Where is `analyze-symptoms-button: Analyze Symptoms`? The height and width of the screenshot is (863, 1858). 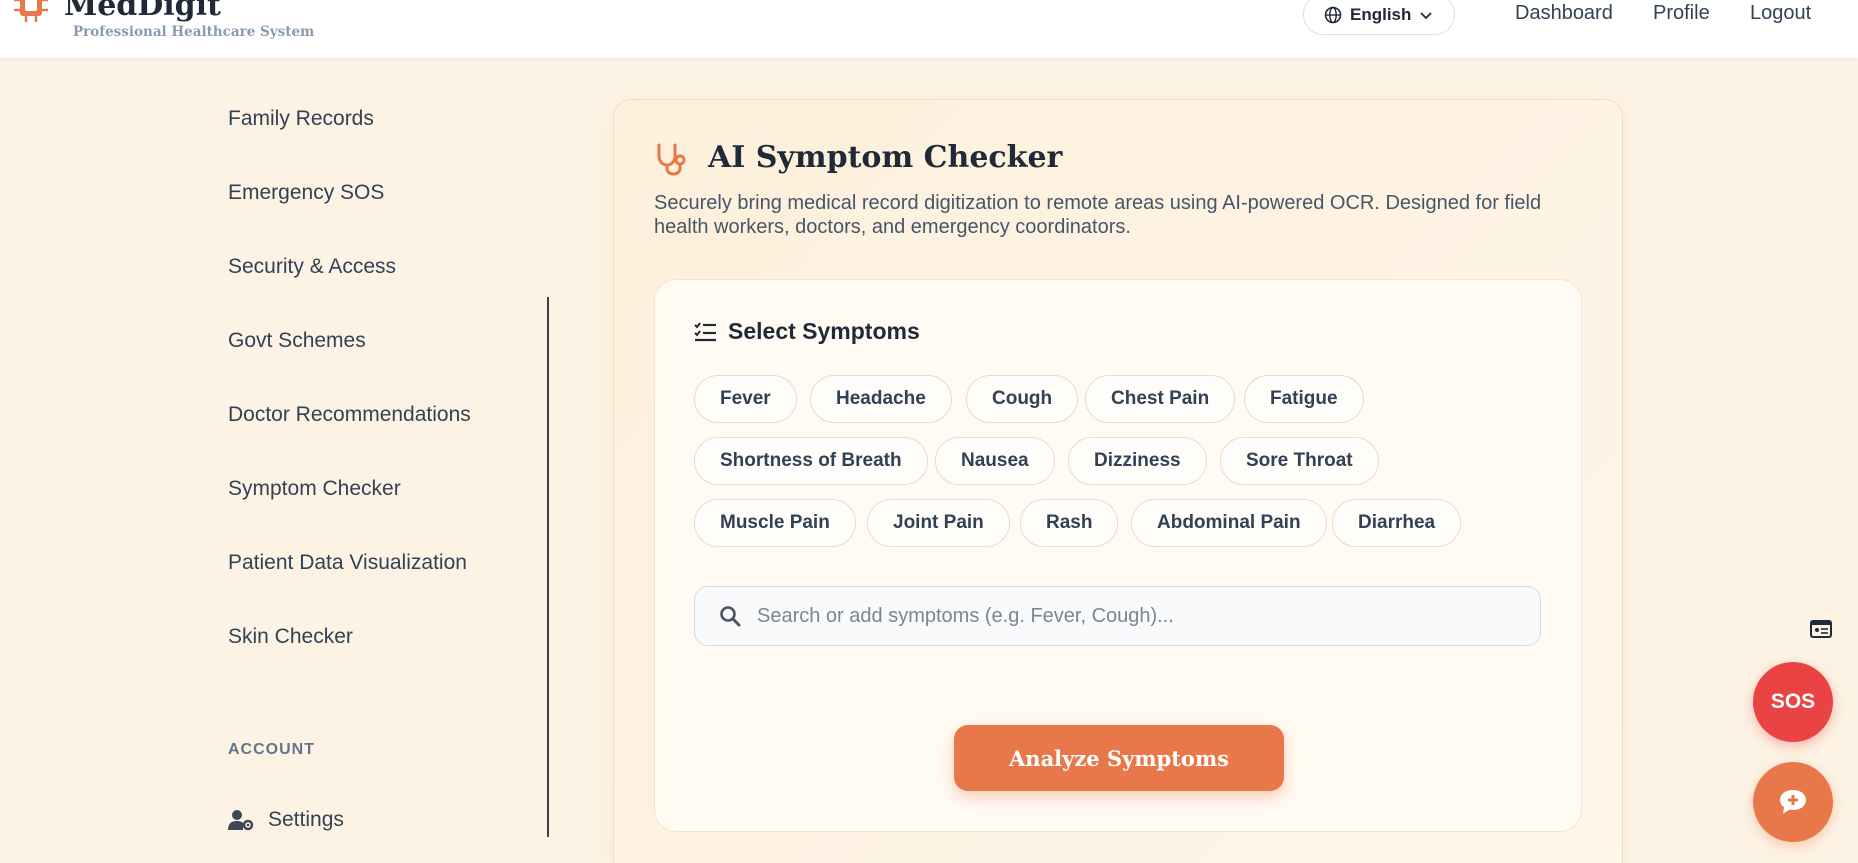
analyze-symptoms-button: Analyze Symptoms is located at coordinates (1119, 758).